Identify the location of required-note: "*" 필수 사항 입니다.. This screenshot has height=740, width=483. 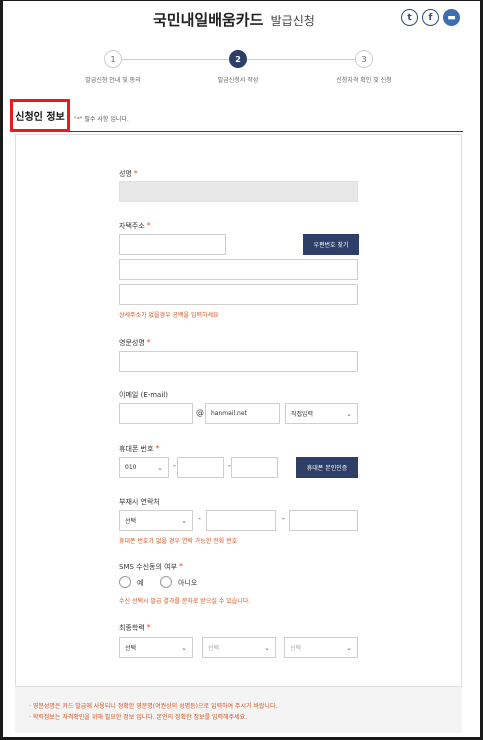
(101, 118).